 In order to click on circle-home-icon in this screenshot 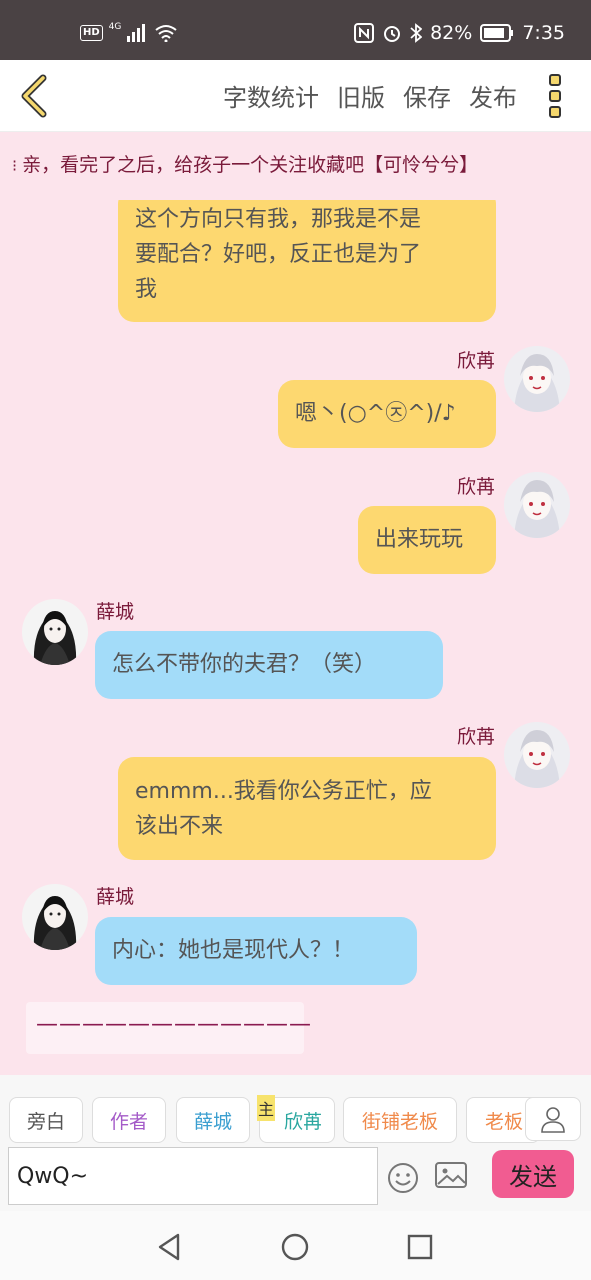, I will do `click(295, 1247)`.